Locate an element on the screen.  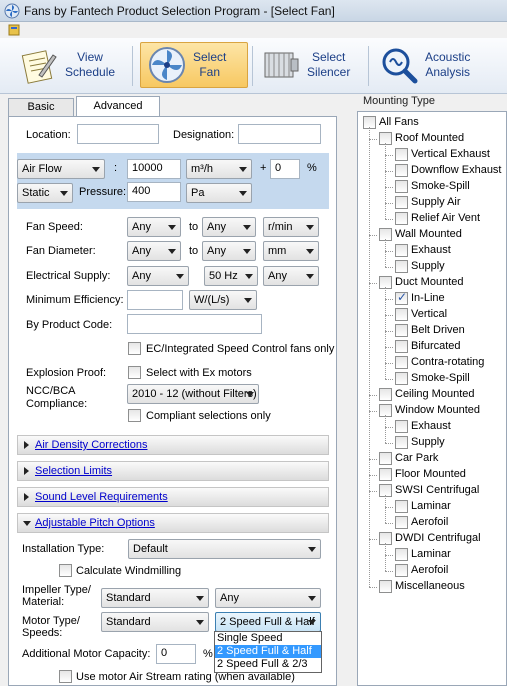
selection-limits-link: Selection Limits is located at coordinates (73, 471).